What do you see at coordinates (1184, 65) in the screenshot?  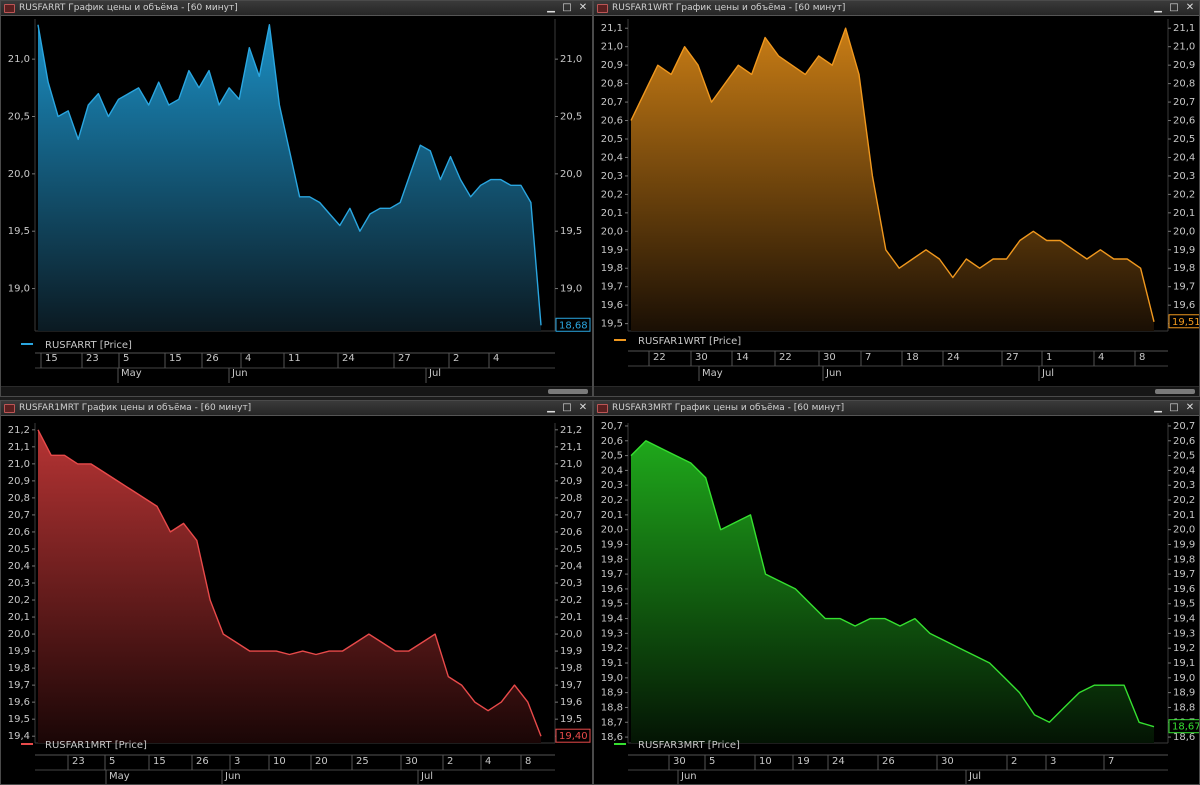 I see `y-tick-label-right: 20,9` at bounding box center [1184, 65].